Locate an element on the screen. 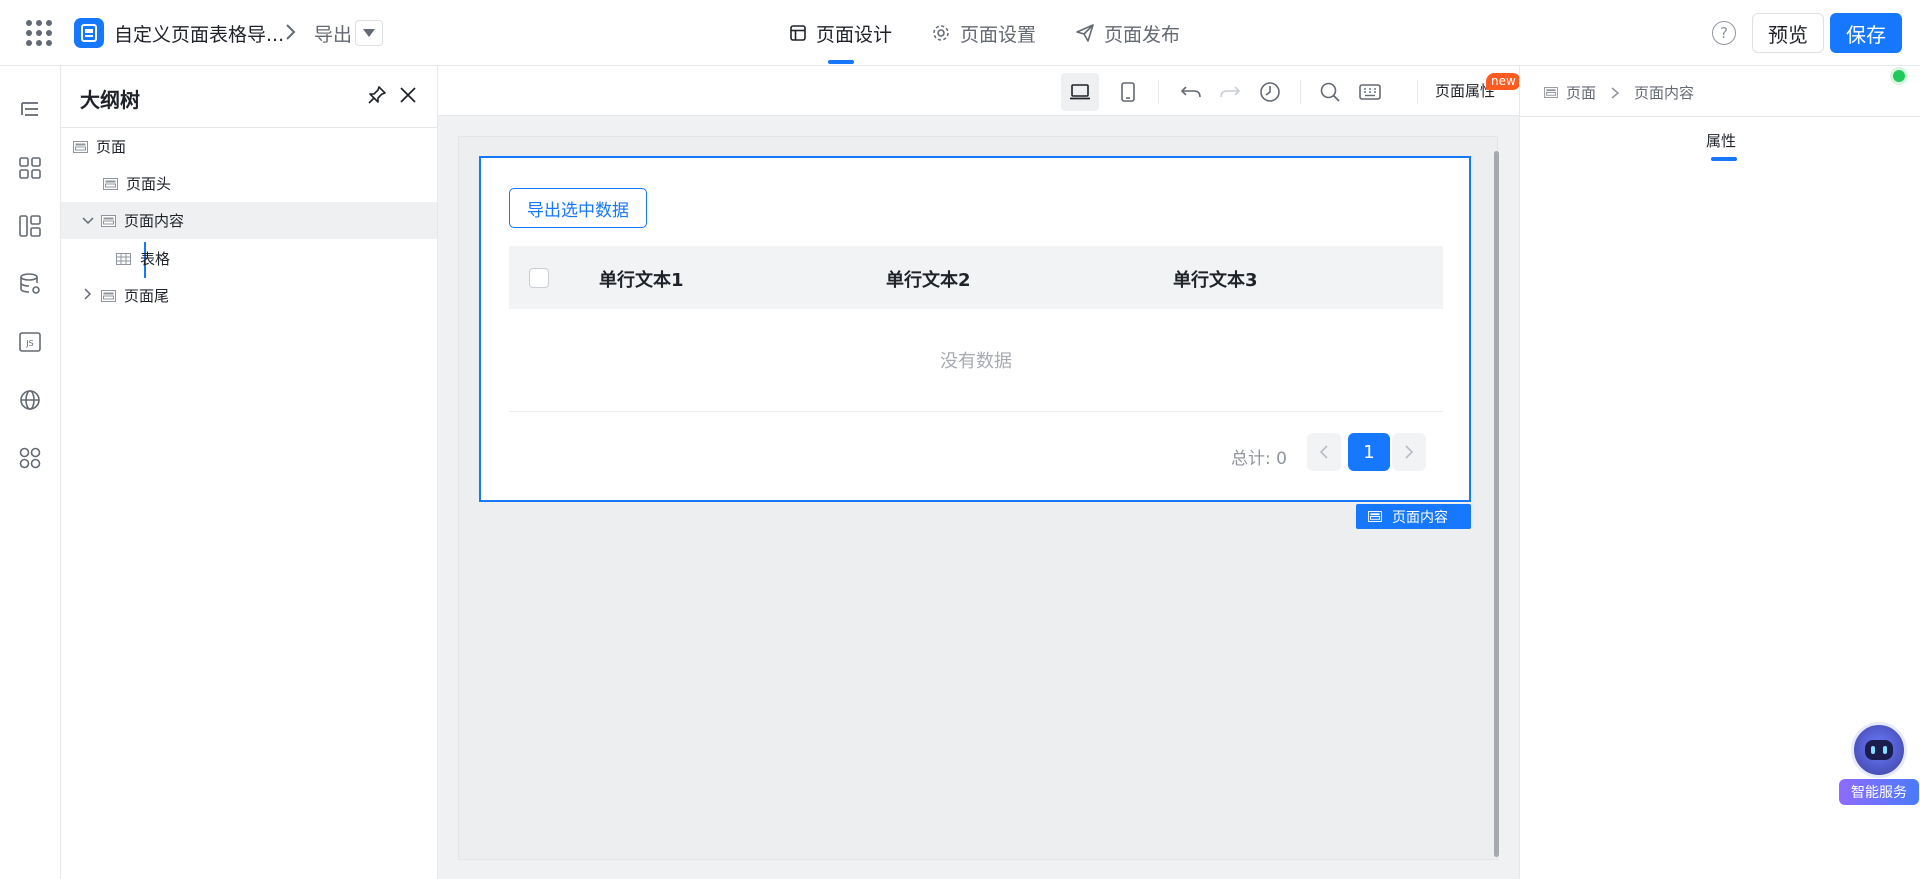 This screenshot has width=1920, height=879. keyboard-icon is located at coordinates (1370, 92).